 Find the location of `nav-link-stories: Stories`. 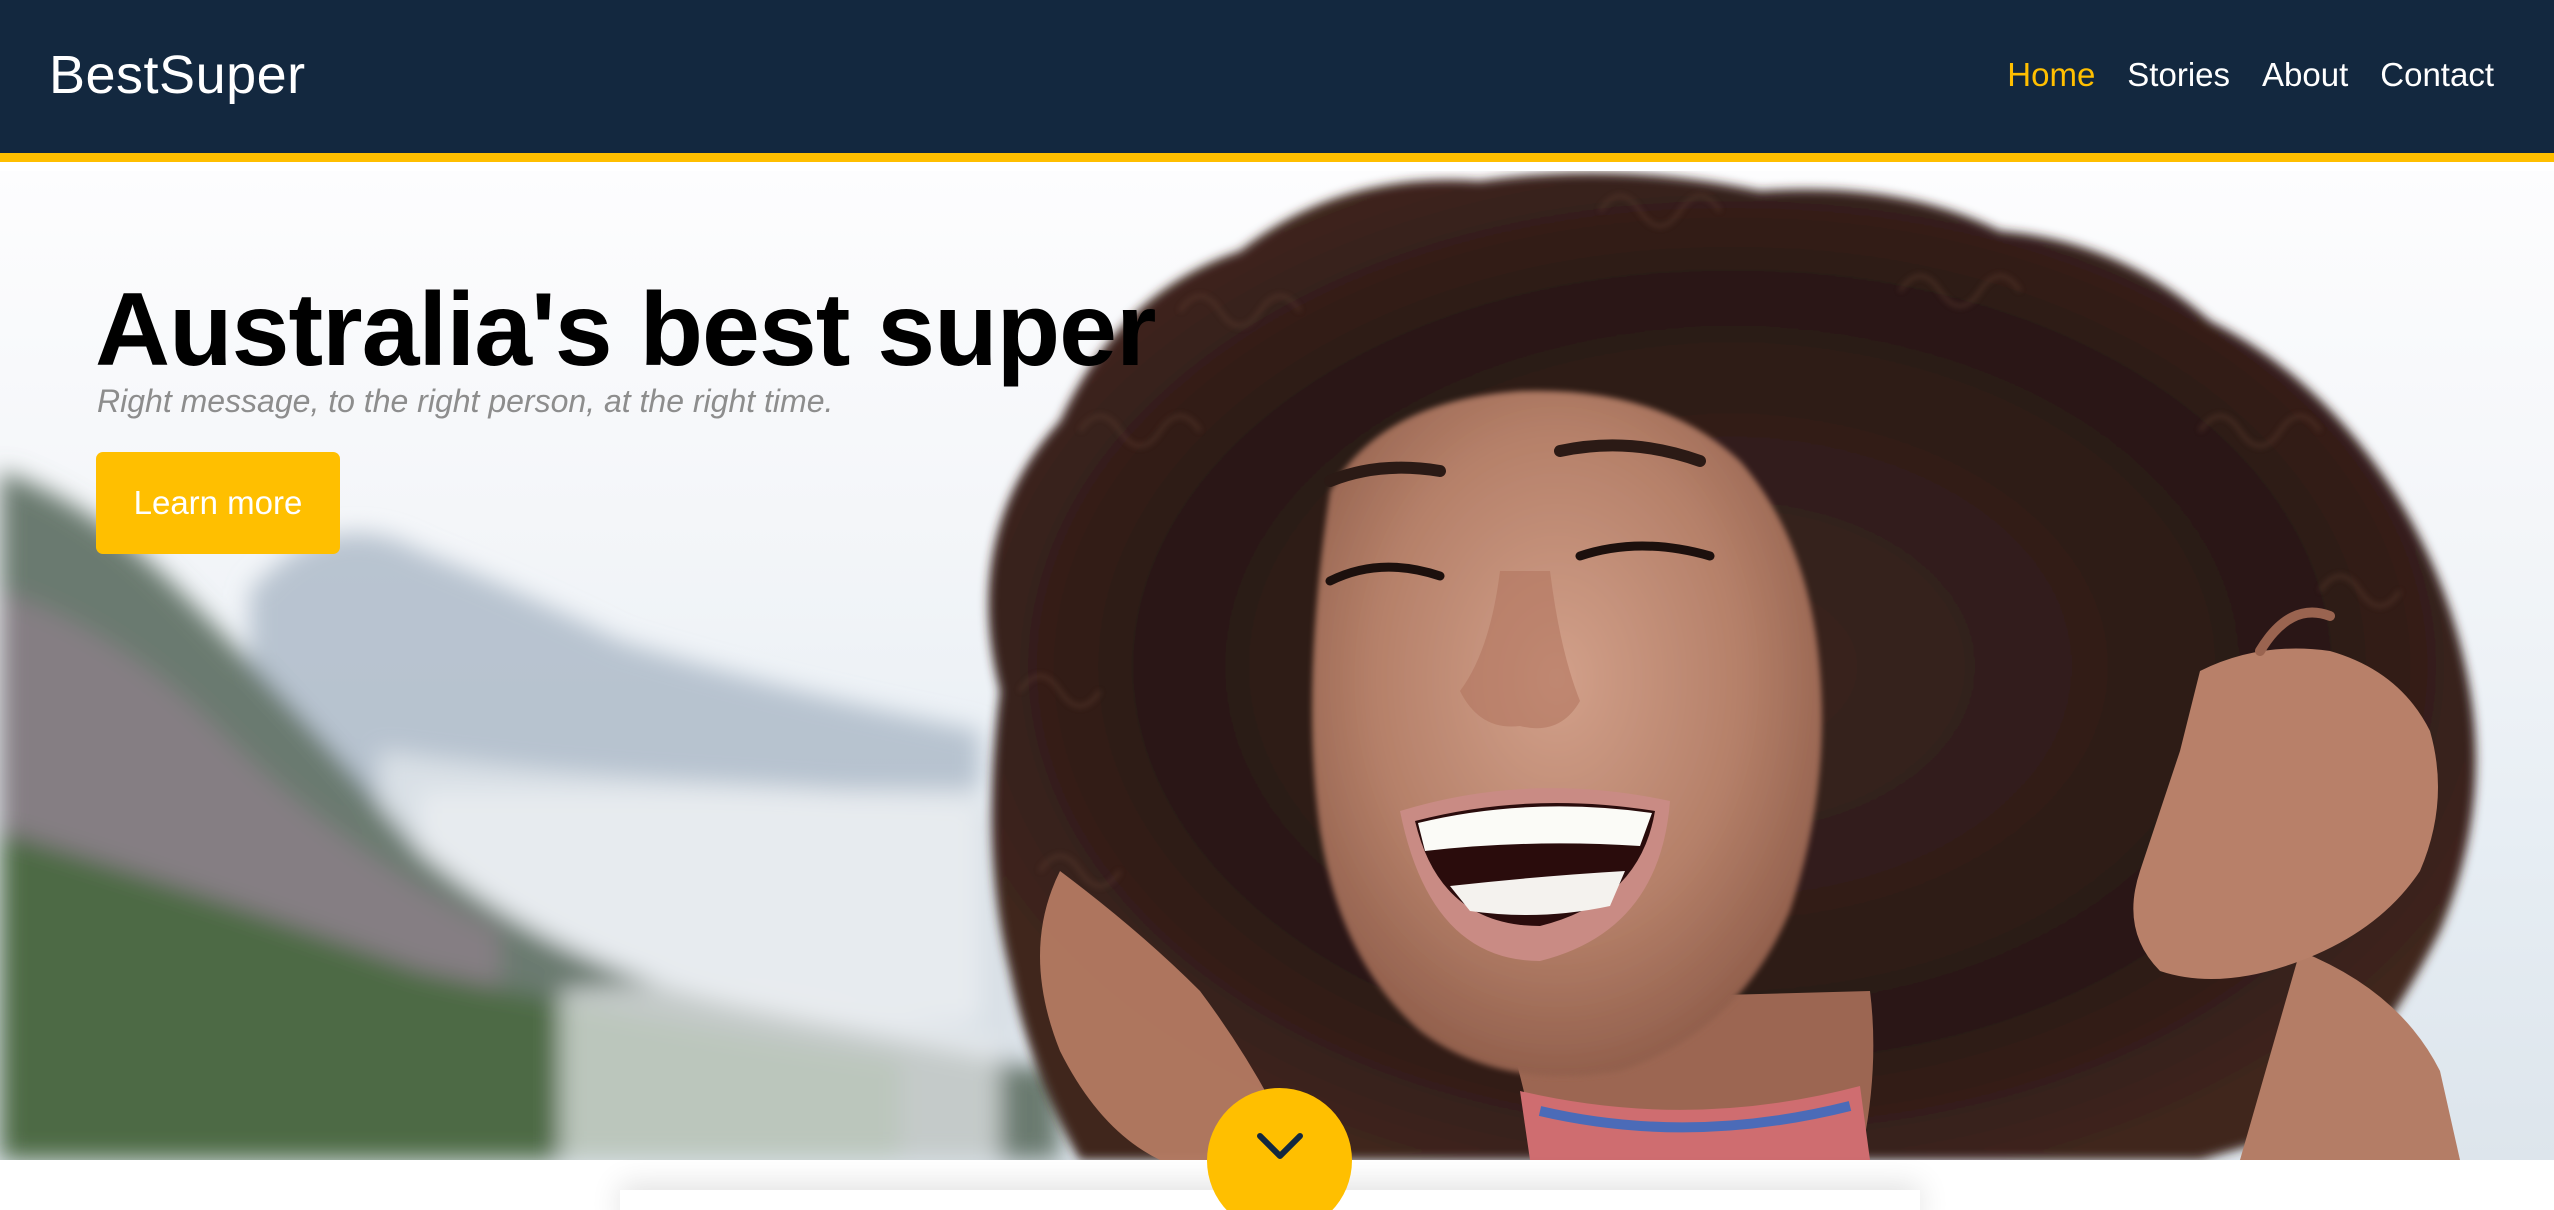

nav-link-stories: Stories is located at coordinates (2178, 75).